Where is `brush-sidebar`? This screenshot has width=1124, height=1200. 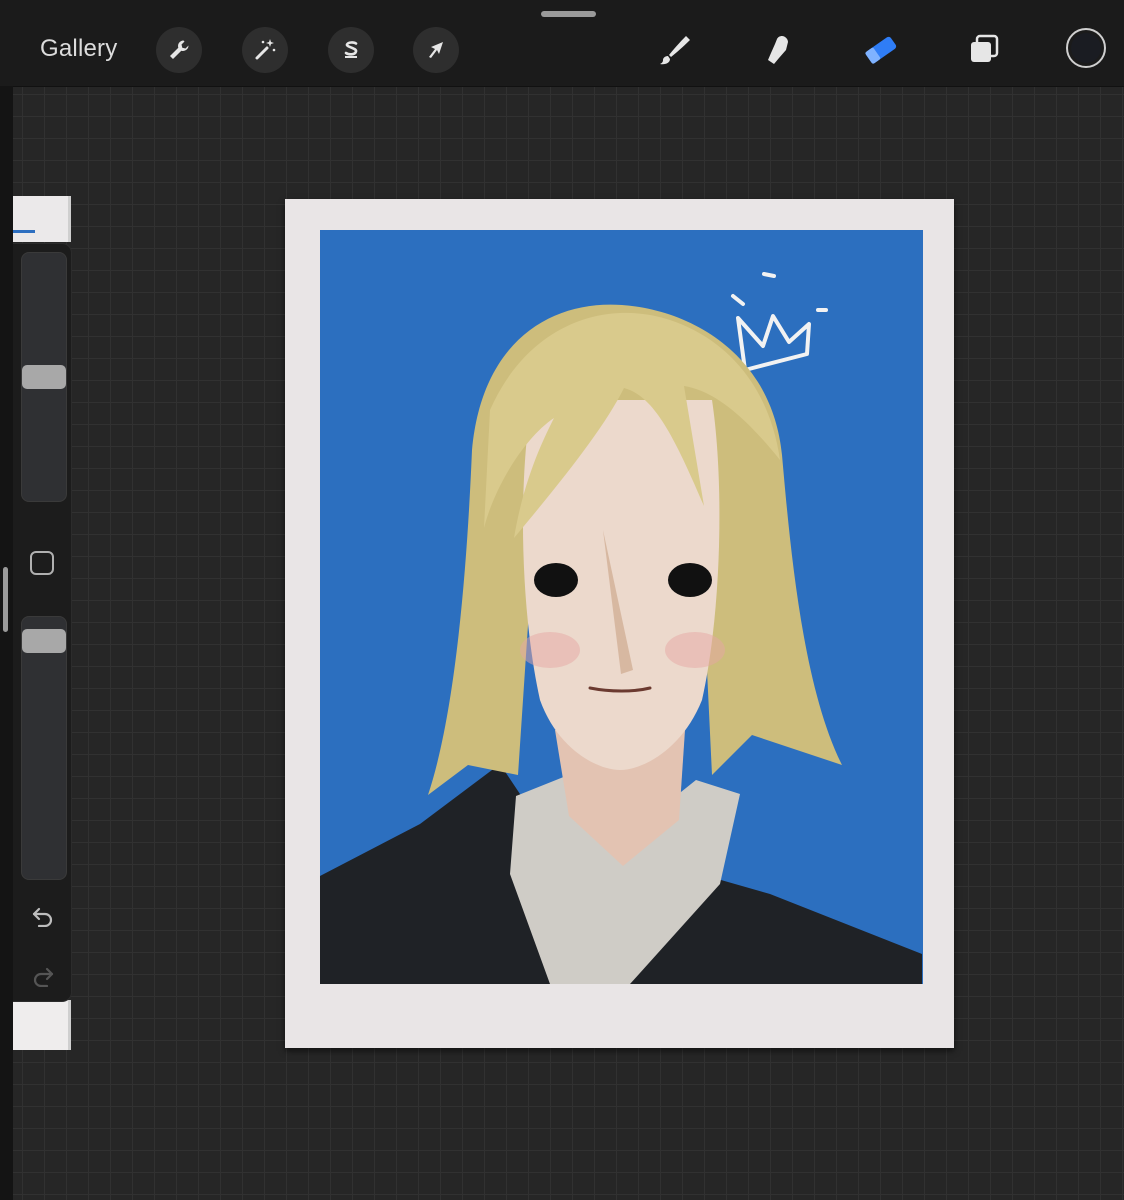 brush-sidebar is located at coordinates (42, 622).